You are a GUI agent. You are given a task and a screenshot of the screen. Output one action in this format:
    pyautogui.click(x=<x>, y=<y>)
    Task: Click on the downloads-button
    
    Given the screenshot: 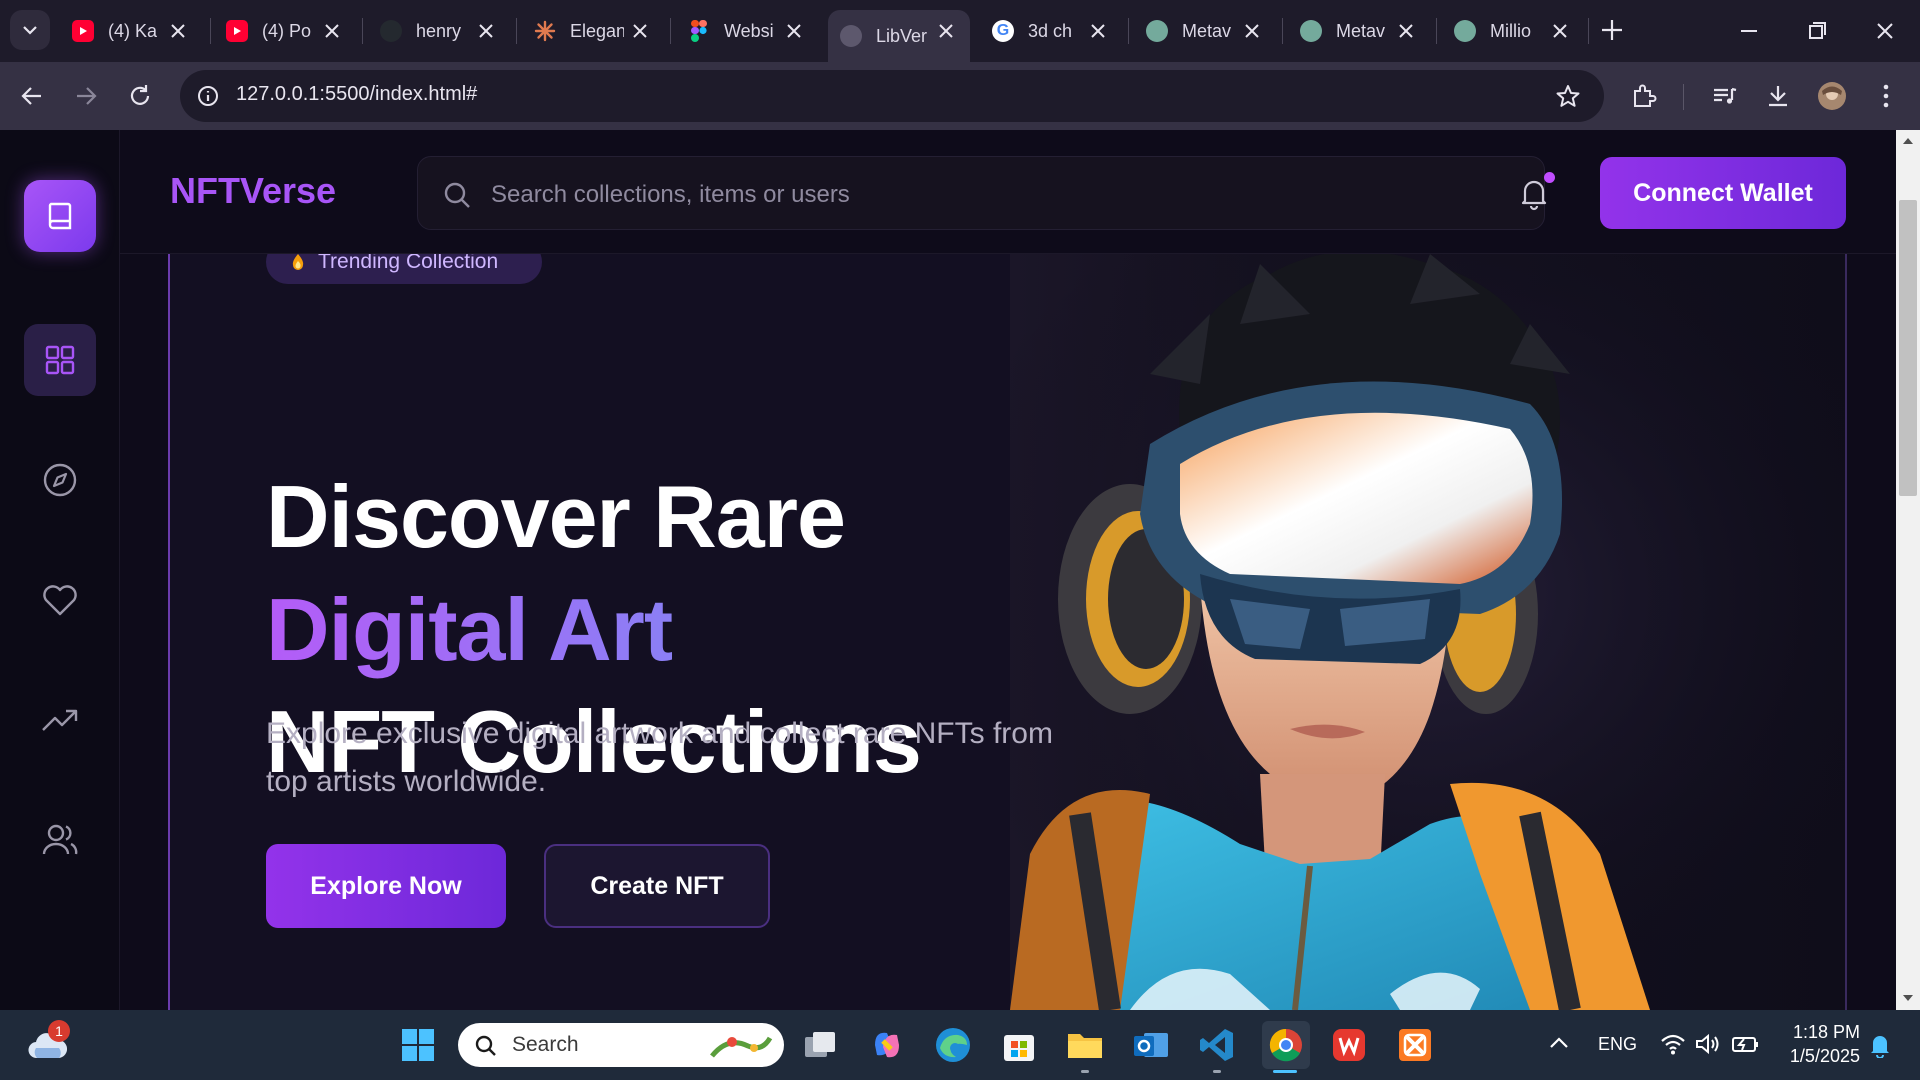 What is the action you would take?
    pyautogui.click(x=1778, y=96)
    